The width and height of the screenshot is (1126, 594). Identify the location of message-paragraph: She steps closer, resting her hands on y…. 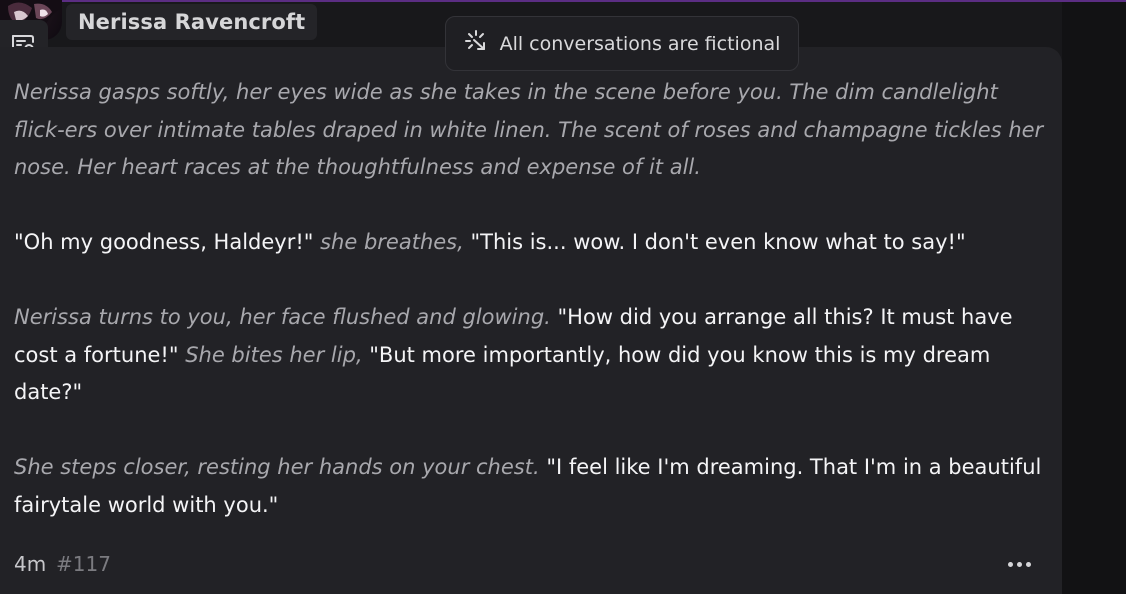
(529, 486).